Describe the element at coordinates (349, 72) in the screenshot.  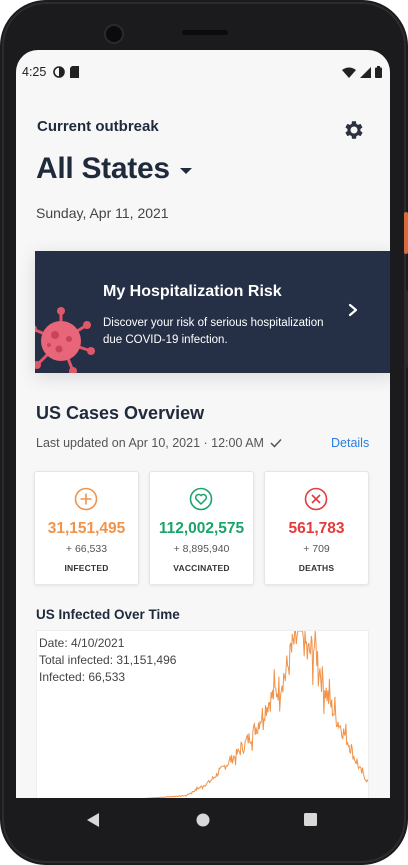
I see `wifi-icon` at that location.